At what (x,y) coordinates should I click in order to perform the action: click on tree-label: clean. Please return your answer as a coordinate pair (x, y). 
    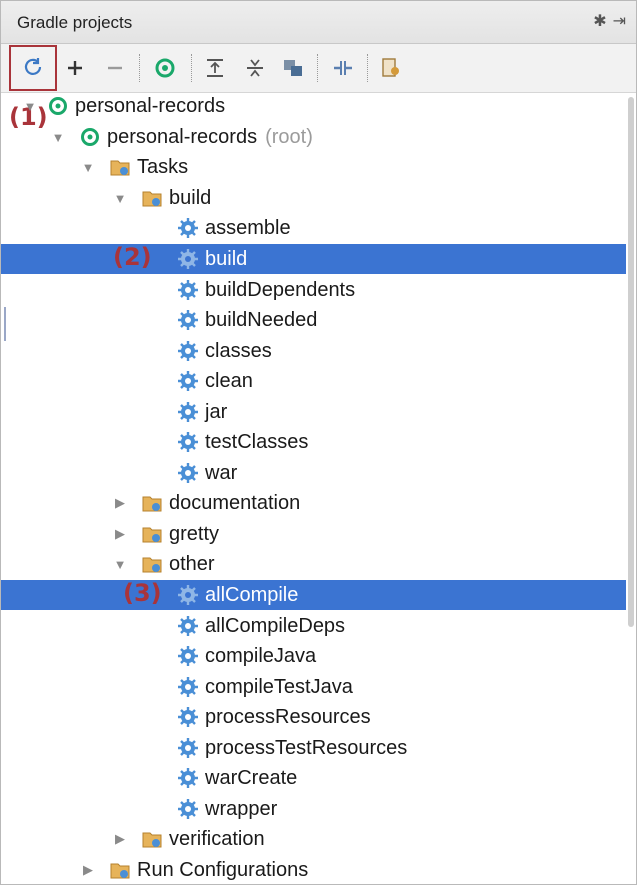
    Looking at the image, I should click on (229, 380).